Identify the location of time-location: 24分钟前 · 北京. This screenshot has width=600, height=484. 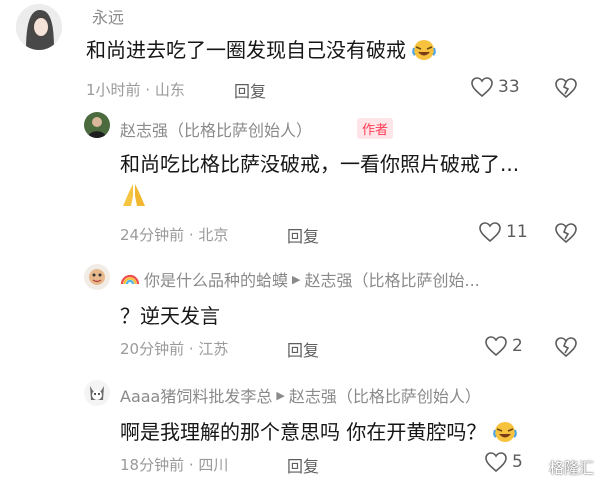
(174, 235).